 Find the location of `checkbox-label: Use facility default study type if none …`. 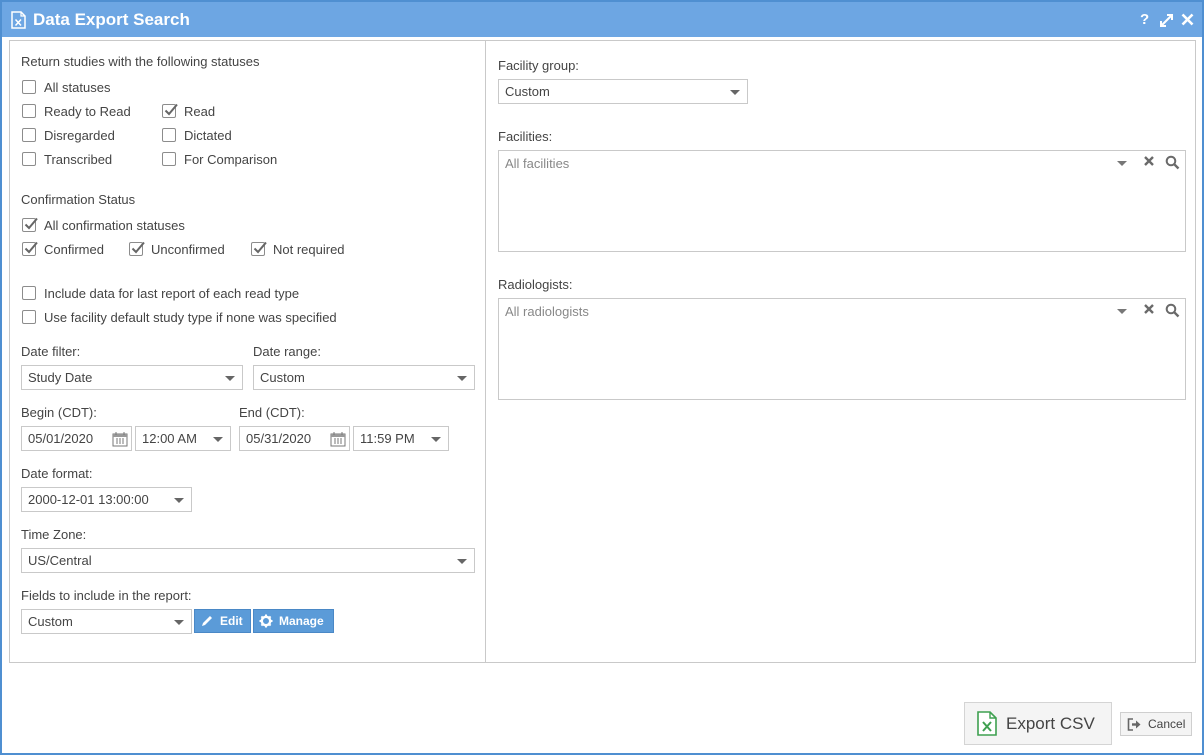

checkbox-label: Use facility default study type if none … is located at coordinates (190, 317).